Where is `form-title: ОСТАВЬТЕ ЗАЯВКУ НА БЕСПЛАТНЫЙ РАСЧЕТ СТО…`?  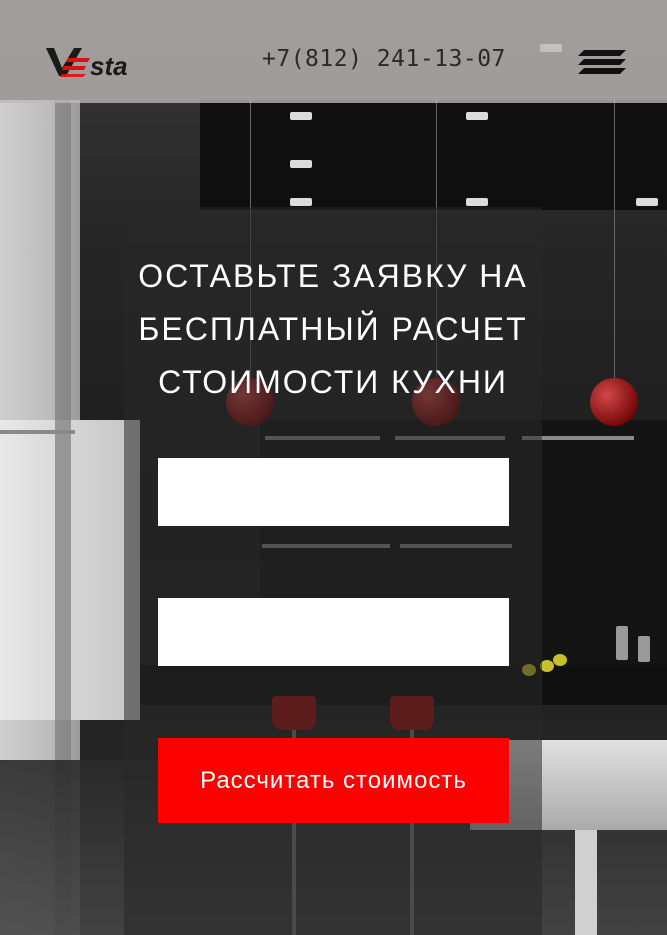 form-title: ОСТАВЬТЕ ЗАЯВКУ НА БЕСПЛАТНЫЙ РАСЧЕТ СТО… is located at coordinates (333, 329).